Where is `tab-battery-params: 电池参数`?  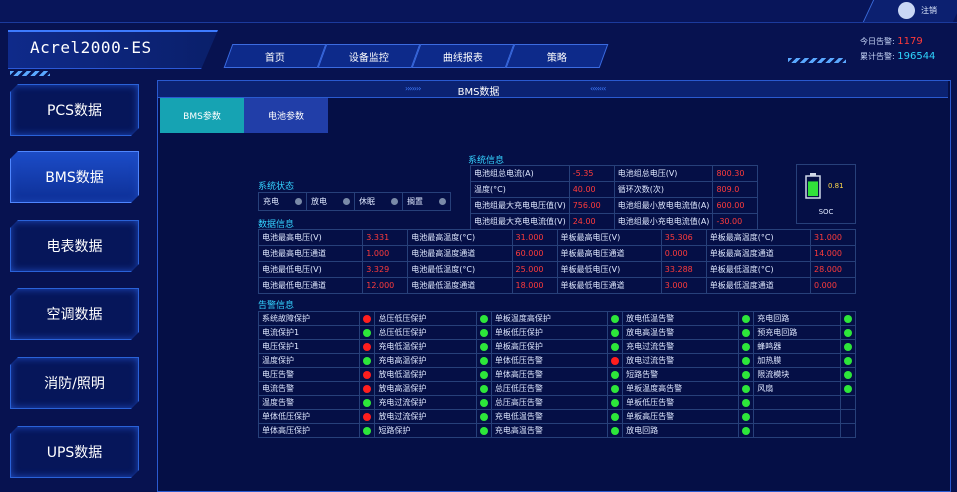
tab-battery-params: 电池参数 is located at coordinates (286, 115).